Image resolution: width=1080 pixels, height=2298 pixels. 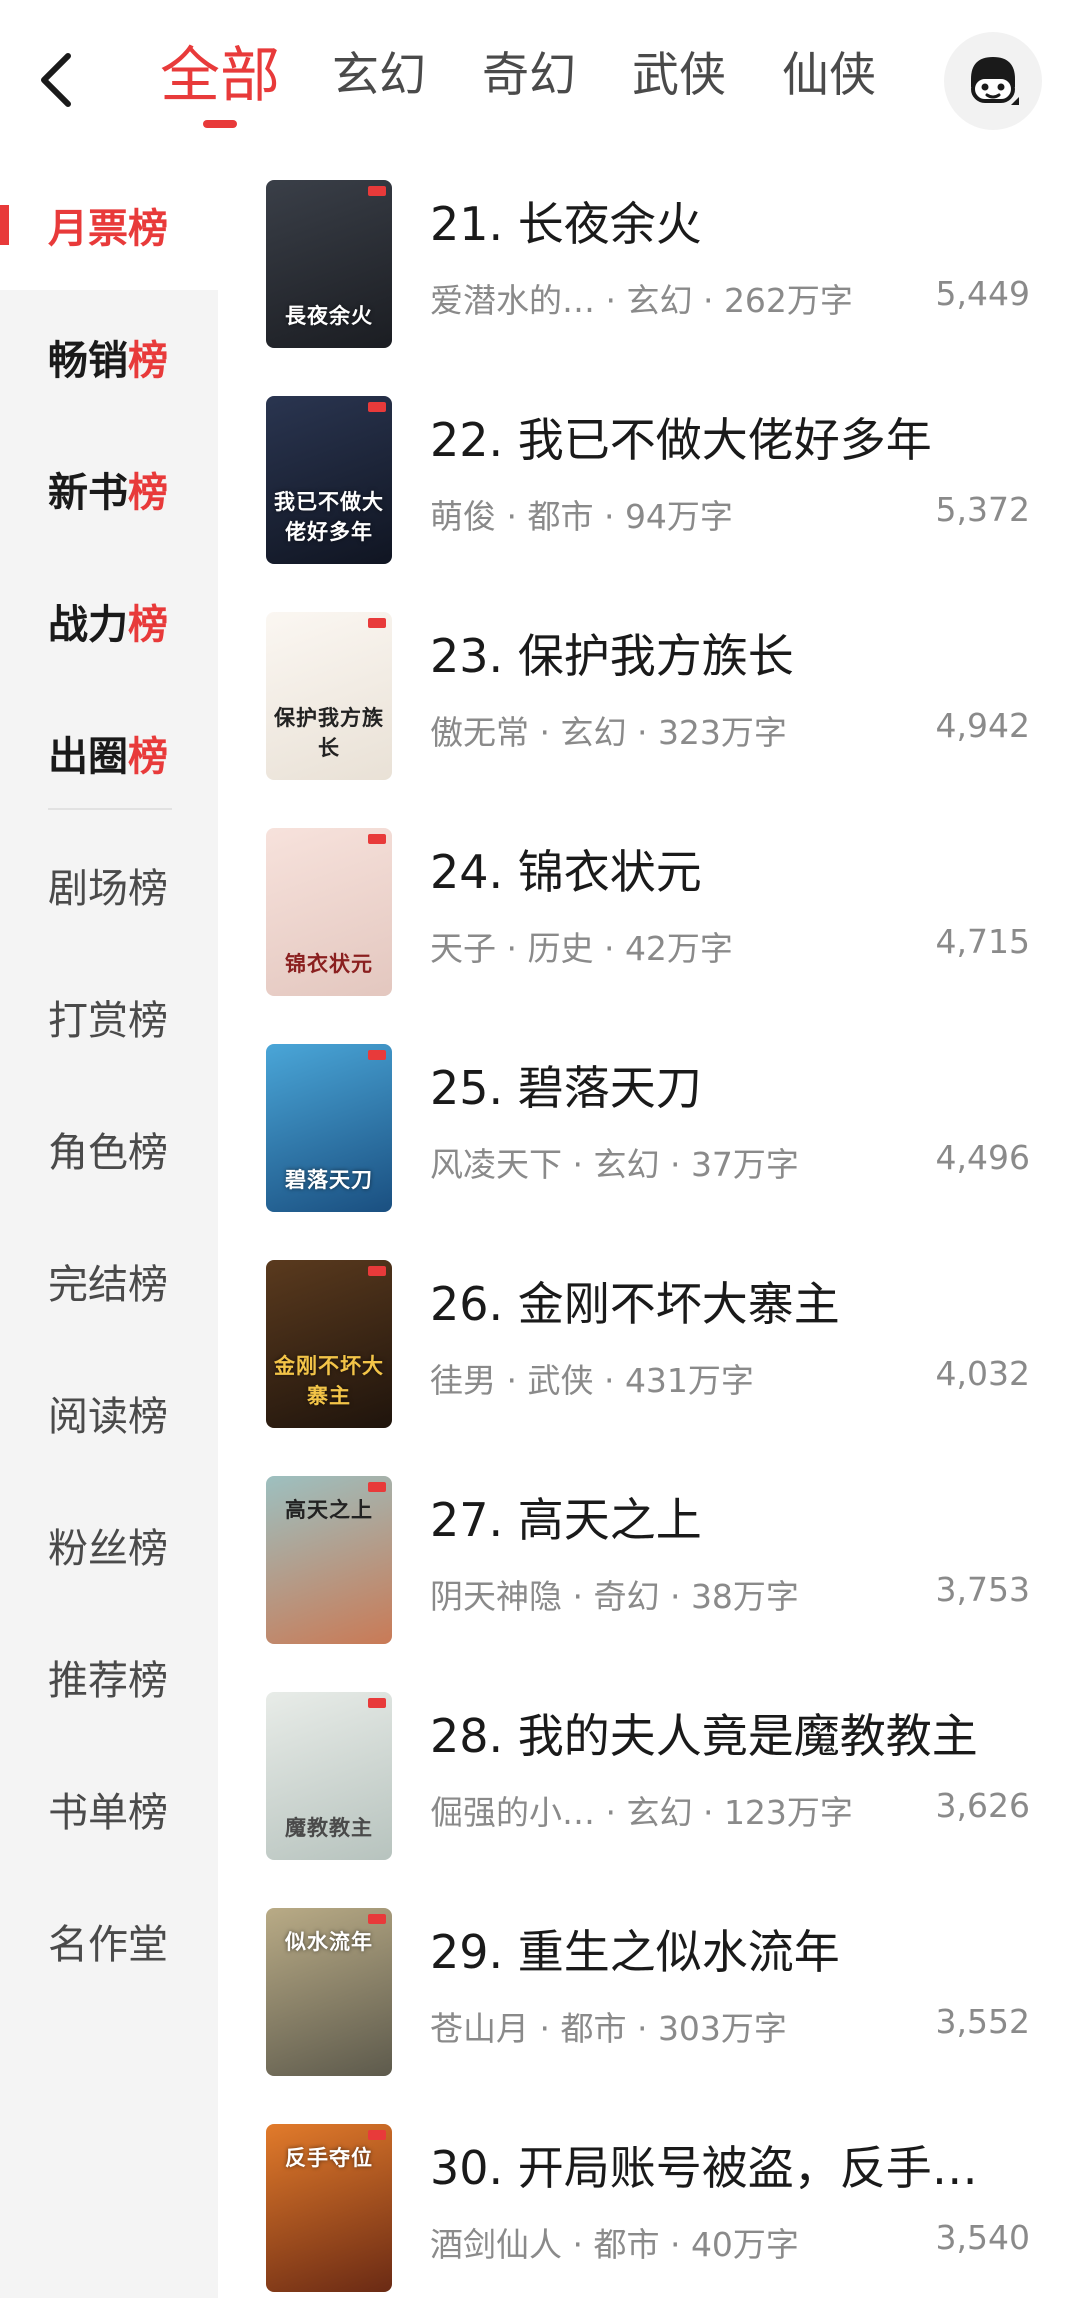 What do you see at coordinates (982, 1157) in the screenshot?
I see `ticket-count: 4,496` at bounding box center [982, 1157].